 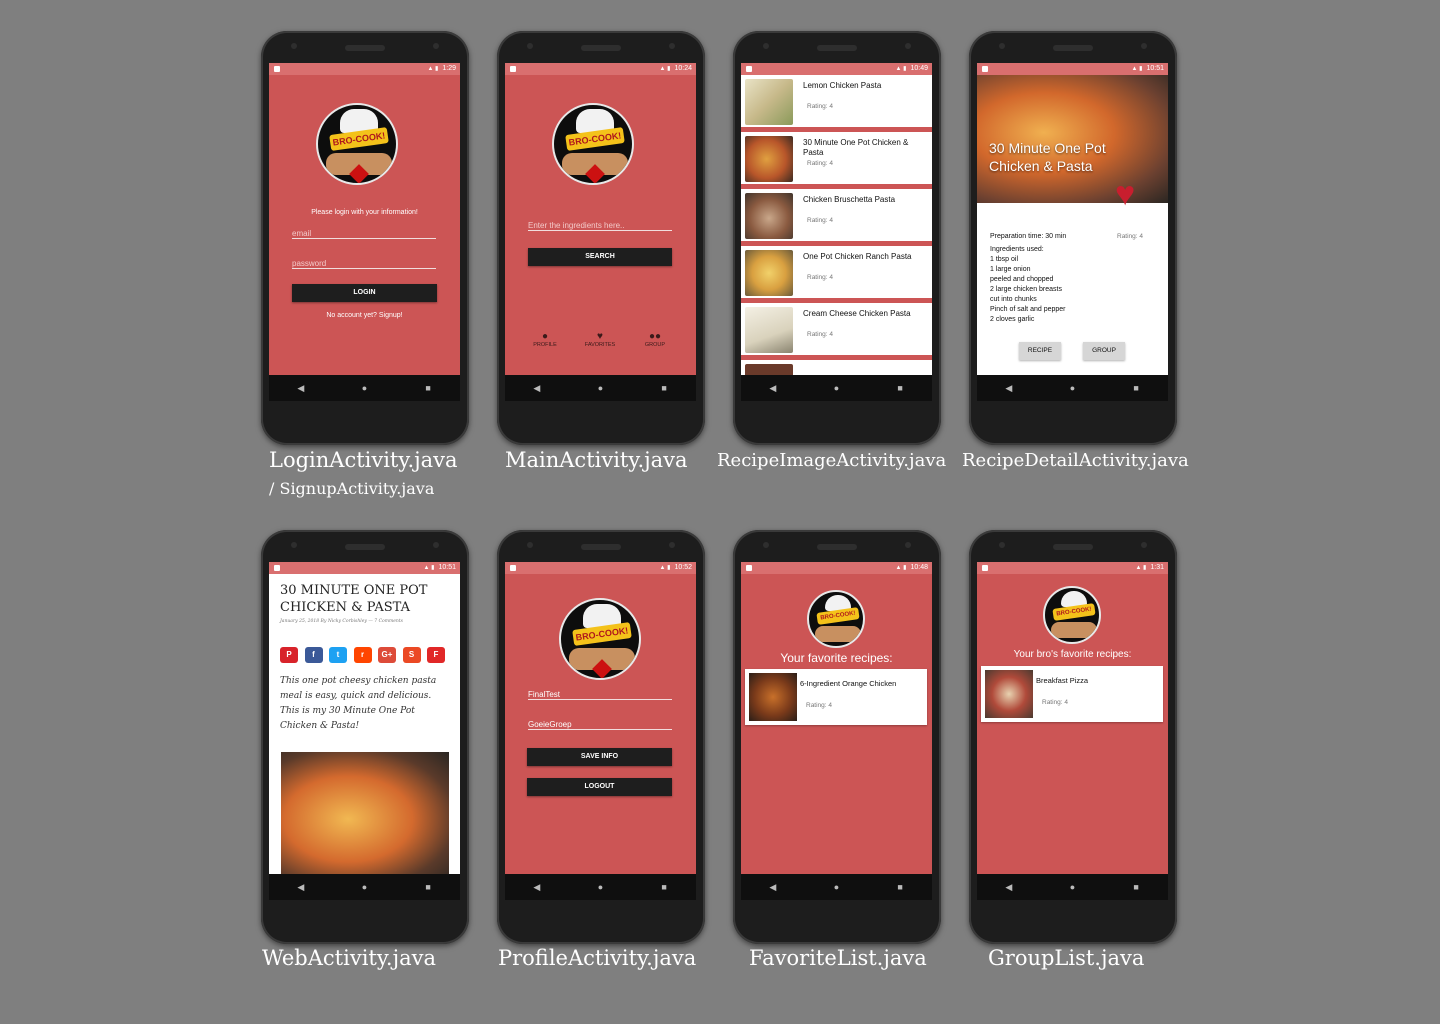 I want to click on recipe-button: RECIPE, so click(x=1040, y=351).